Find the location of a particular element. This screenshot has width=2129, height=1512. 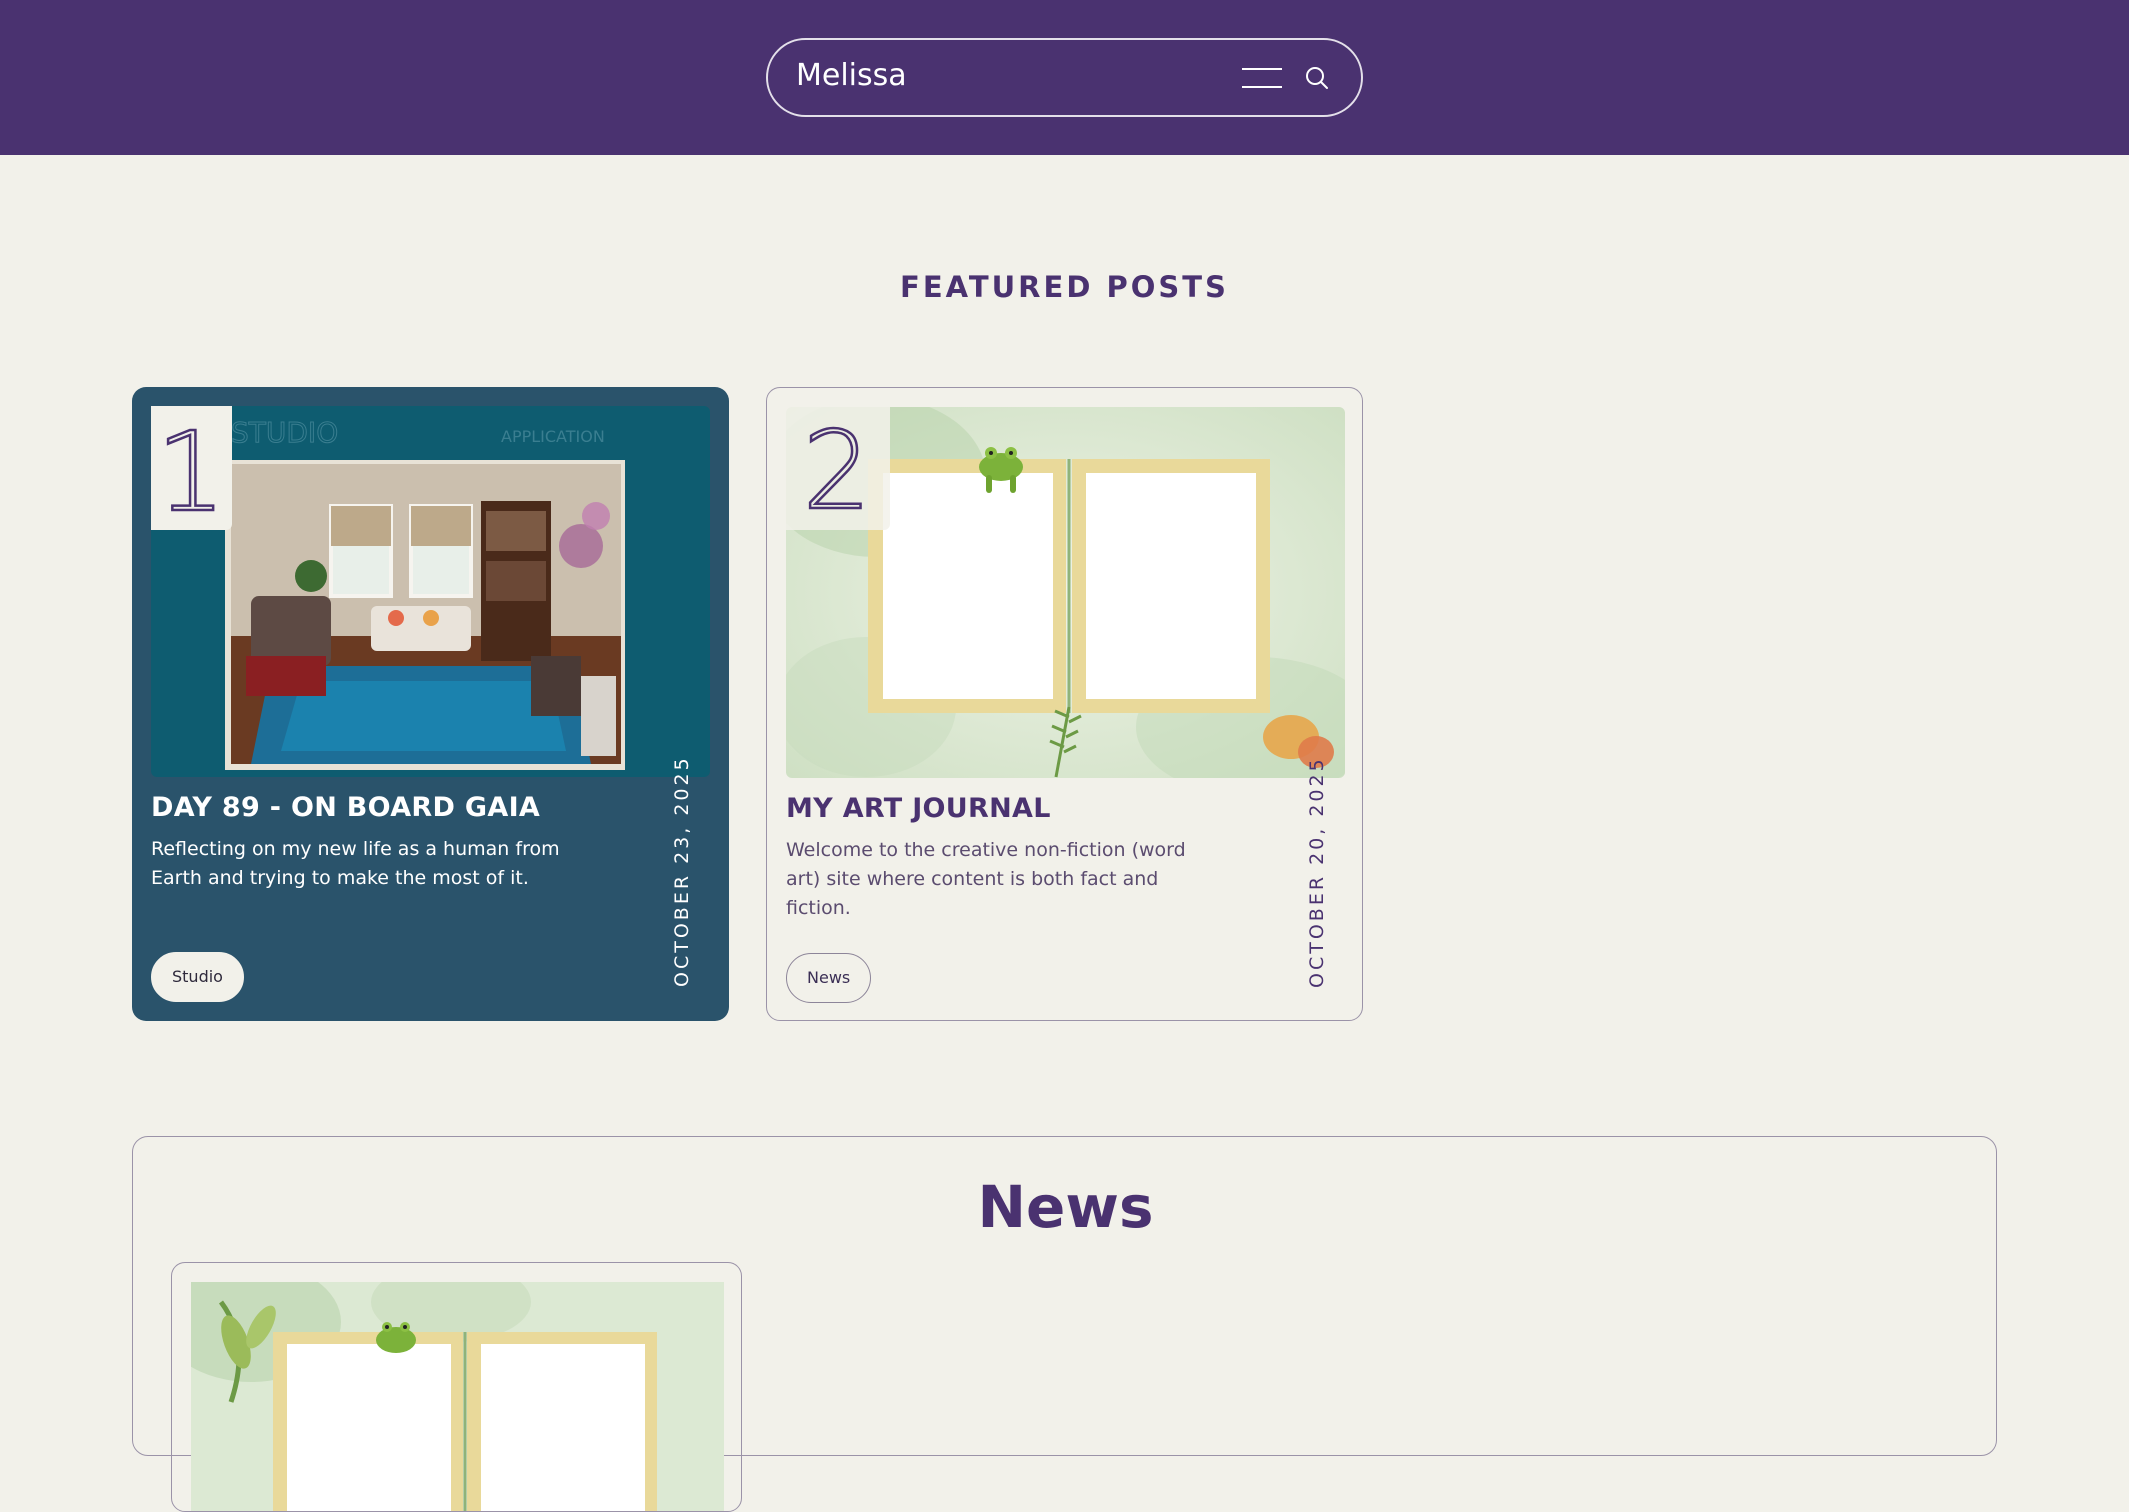

image-sign-application: APPLICATION is located at coordinates (553, 436).